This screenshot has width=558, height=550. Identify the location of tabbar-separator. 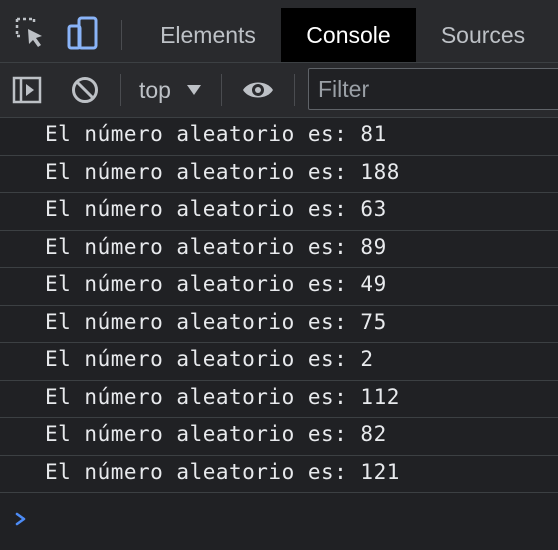
(121, 35).